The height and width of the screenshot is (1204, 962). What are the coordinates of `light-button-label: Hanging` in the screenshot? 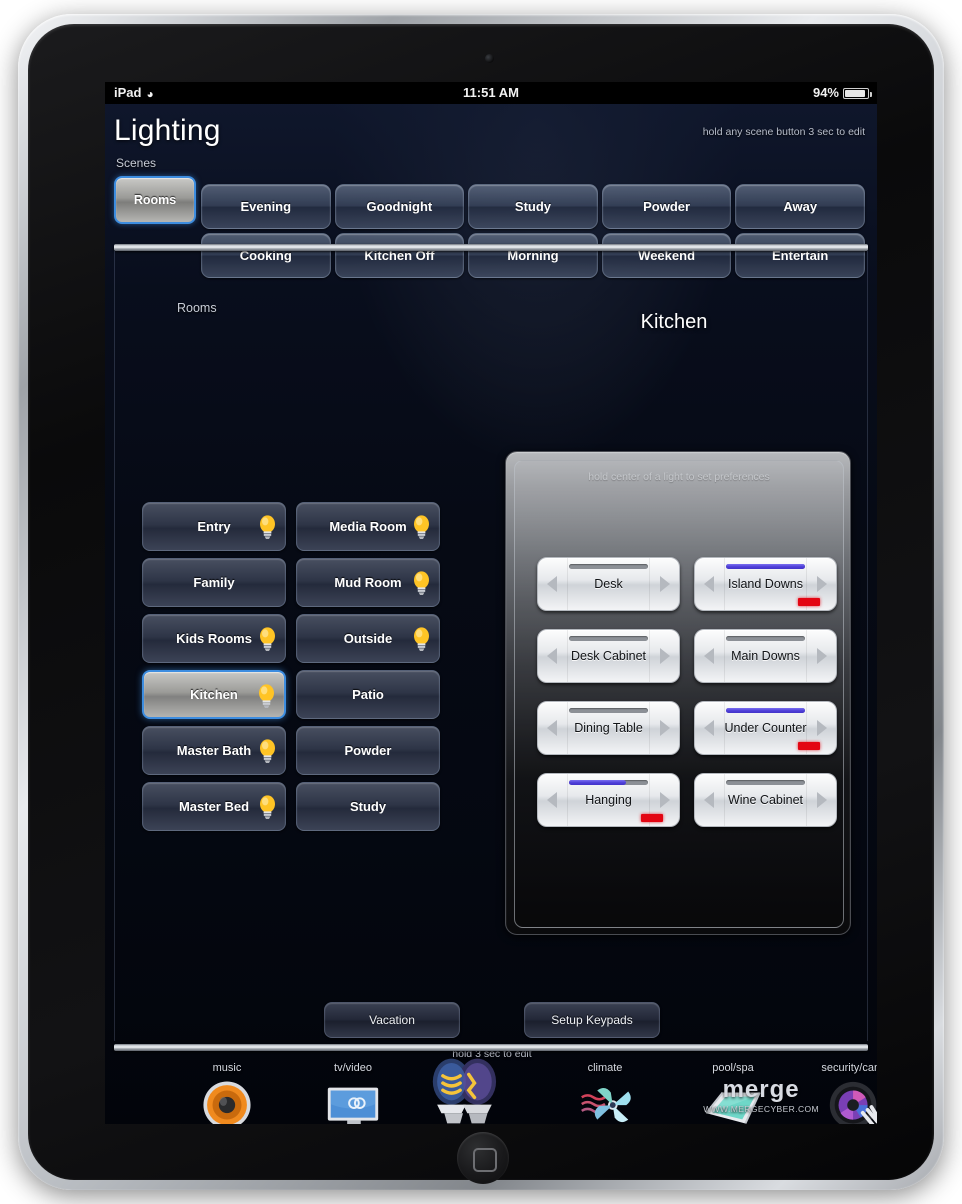 It's located at (608, 800).